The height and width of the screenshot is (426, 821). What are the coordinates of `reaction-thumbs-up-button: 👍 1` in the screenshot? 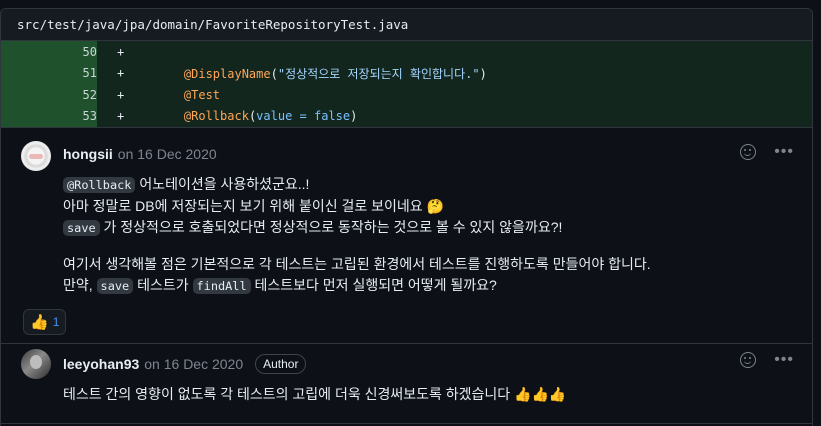 It's located at (45, 322).